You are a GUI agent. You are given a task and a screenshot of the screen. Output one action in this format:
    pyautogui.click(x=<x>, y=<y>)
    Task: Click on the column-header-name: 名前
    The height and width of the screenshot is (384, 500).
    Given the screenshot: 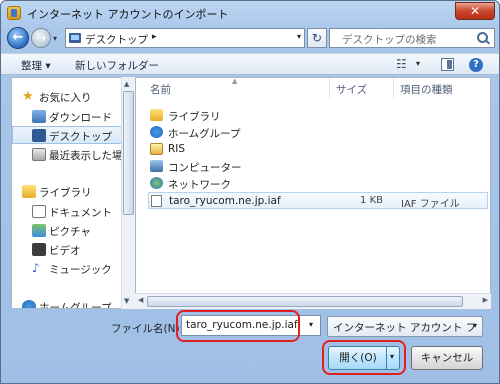 What is the action you would take?
    pyautogui.click(x=160, y=89)
    